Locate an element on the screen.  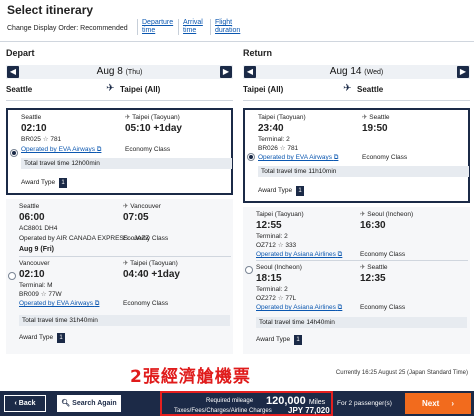
return-date-bar: ◀ Aug 14 (Wed) ▶ is located at coordinates (356, 72).